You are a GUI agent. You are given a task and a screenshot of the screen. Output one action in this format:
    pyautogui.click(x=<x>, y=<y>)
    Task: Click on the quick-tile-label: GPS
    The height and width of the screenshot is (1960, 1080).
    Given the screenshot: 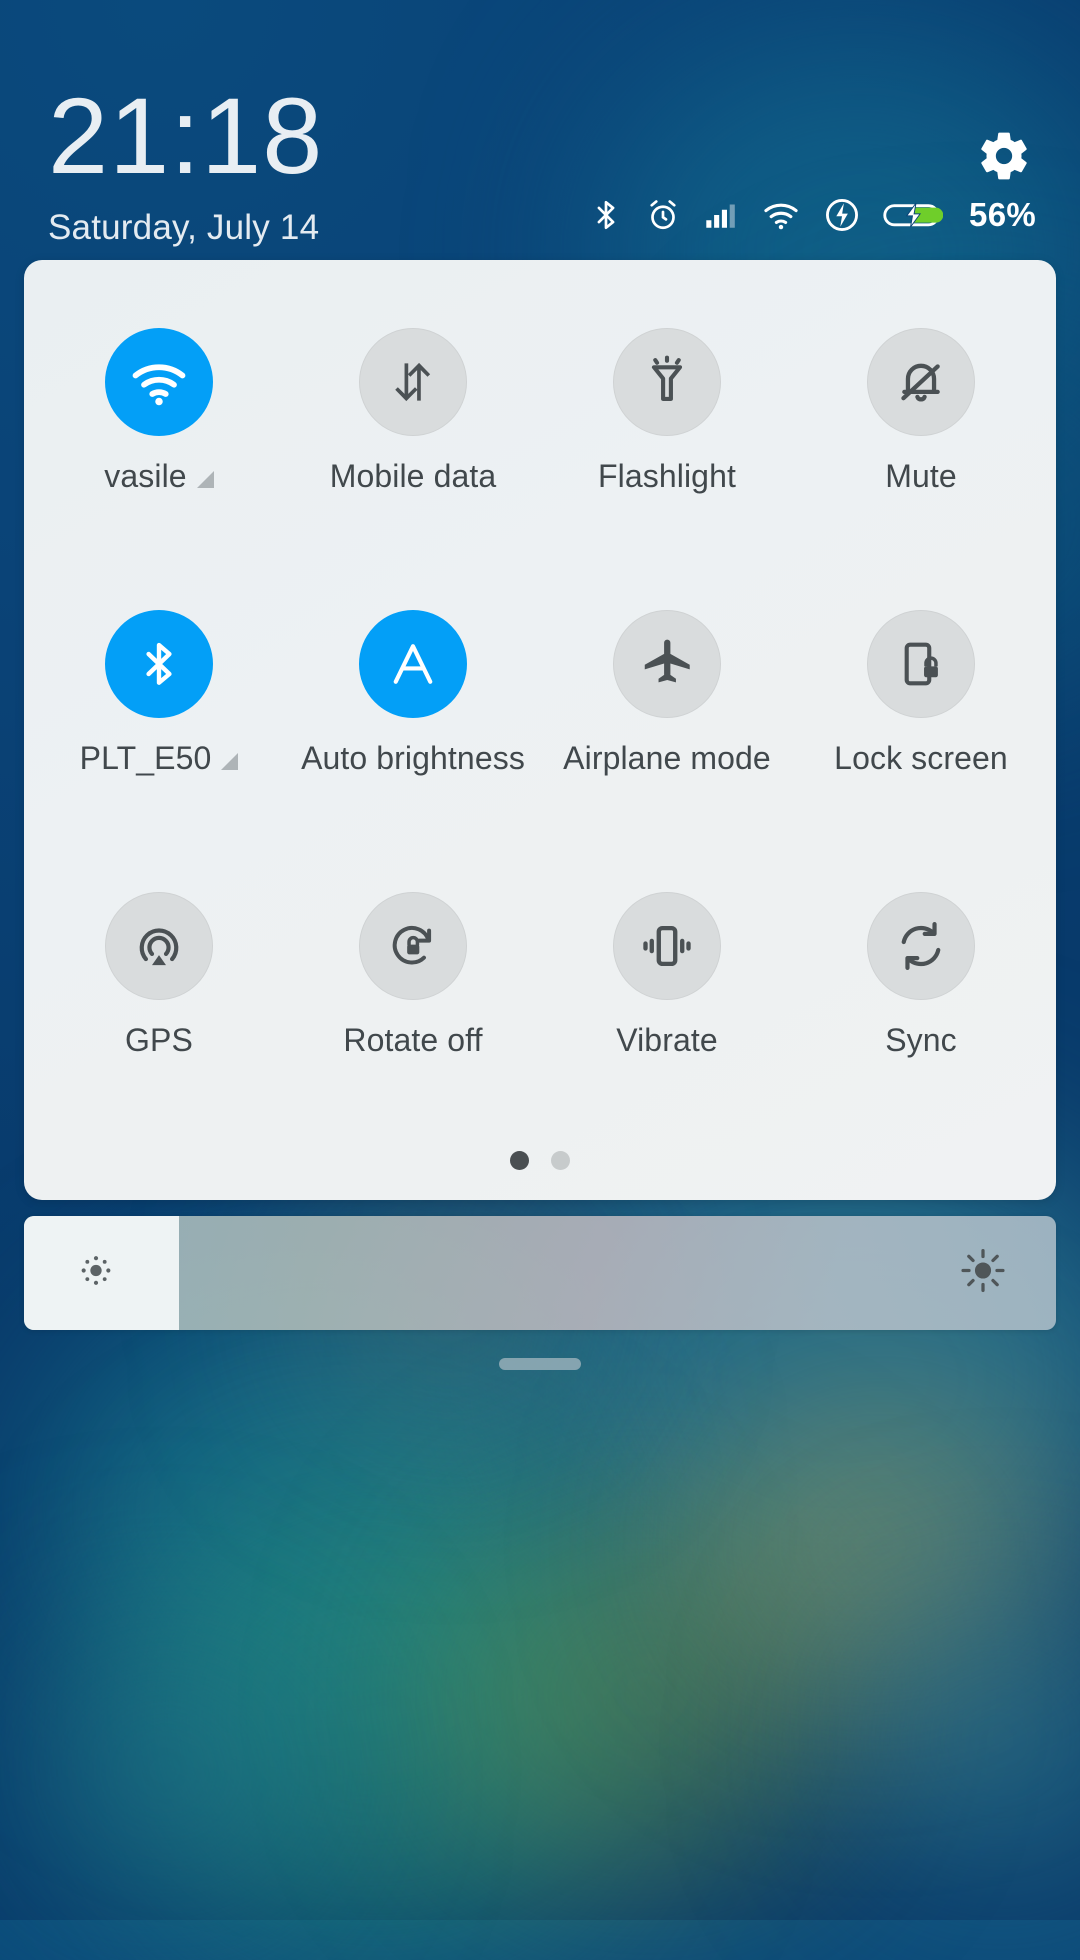 What is the action you would take?
    pyautogui.click(x=159, y=1039)
    